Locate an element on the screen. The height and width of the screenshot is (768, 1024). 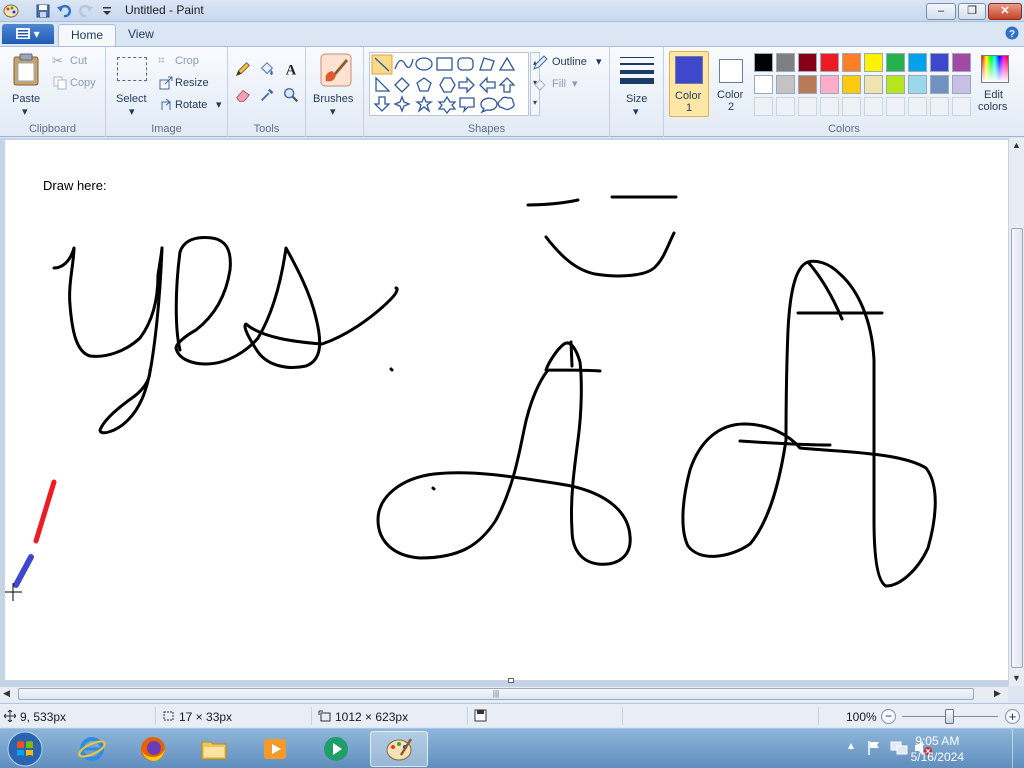
start-button is located at coordinates (25, 749).